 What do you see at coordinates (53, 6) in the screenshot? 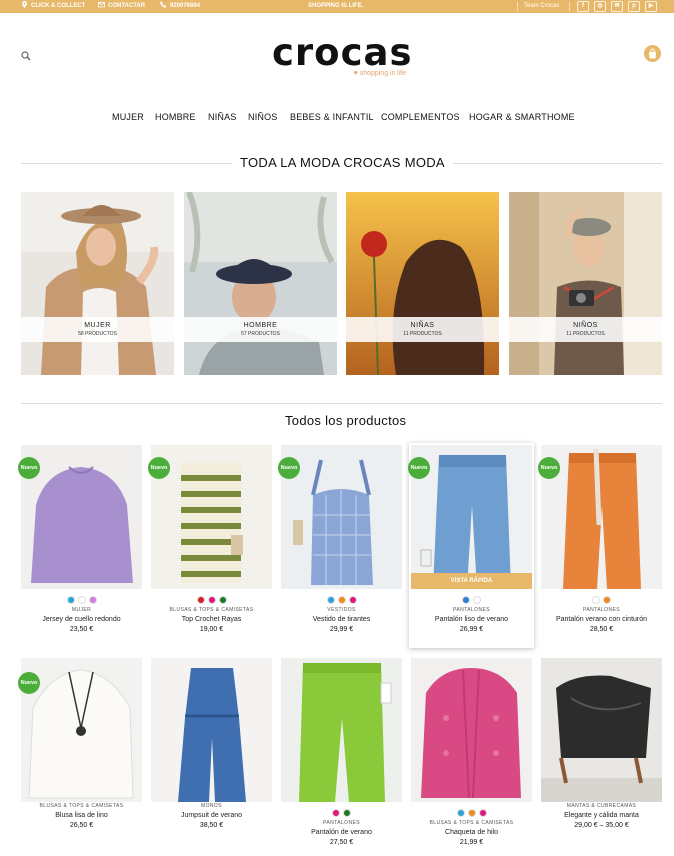
I see `click-collect-link: CLICK & COLLECT` at bounding box center [53, 6].